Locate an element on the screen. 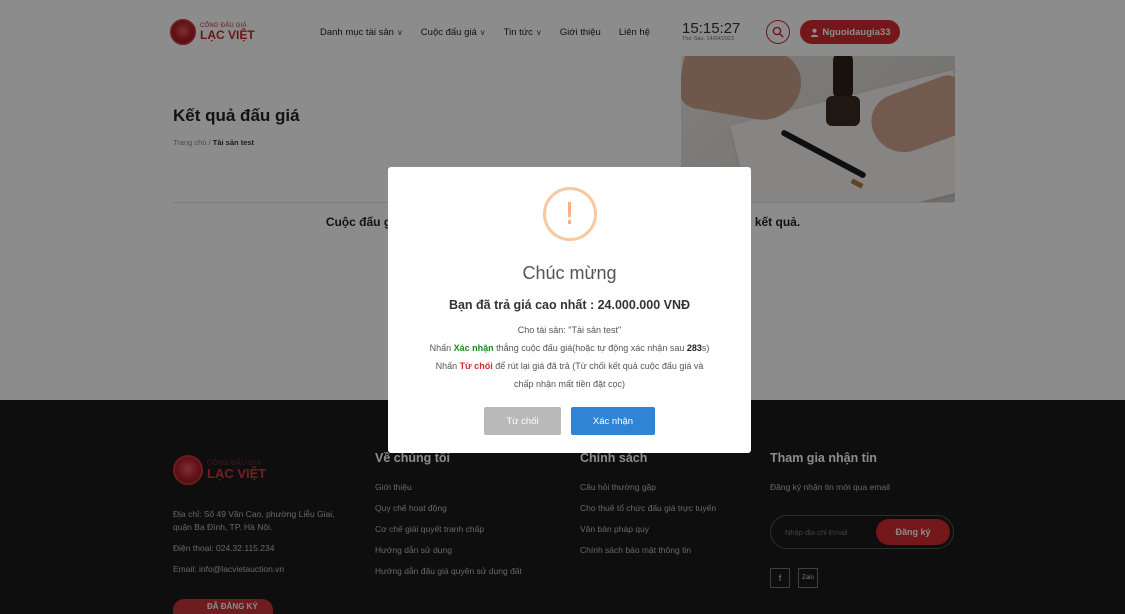 Image resolution: width=1125 pixels, height=614 pixels. confirm-line-suffix: s) is located at coordinates (705, 348).